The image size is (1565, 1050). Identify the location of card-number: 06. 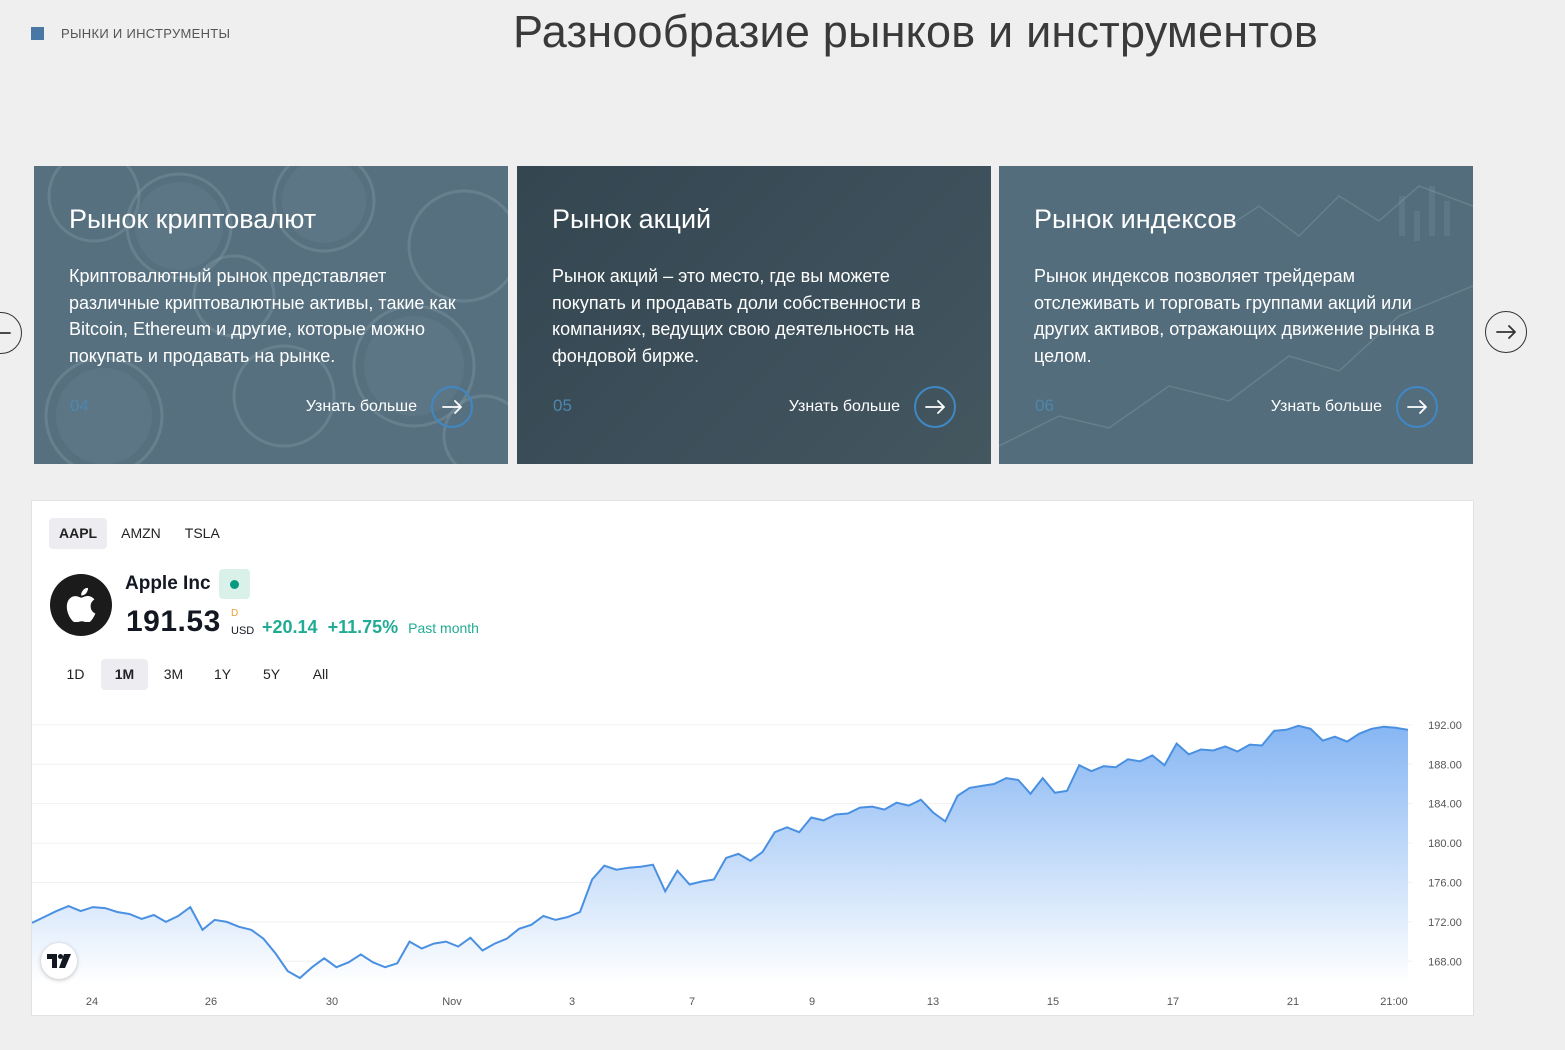
(1044, 405).